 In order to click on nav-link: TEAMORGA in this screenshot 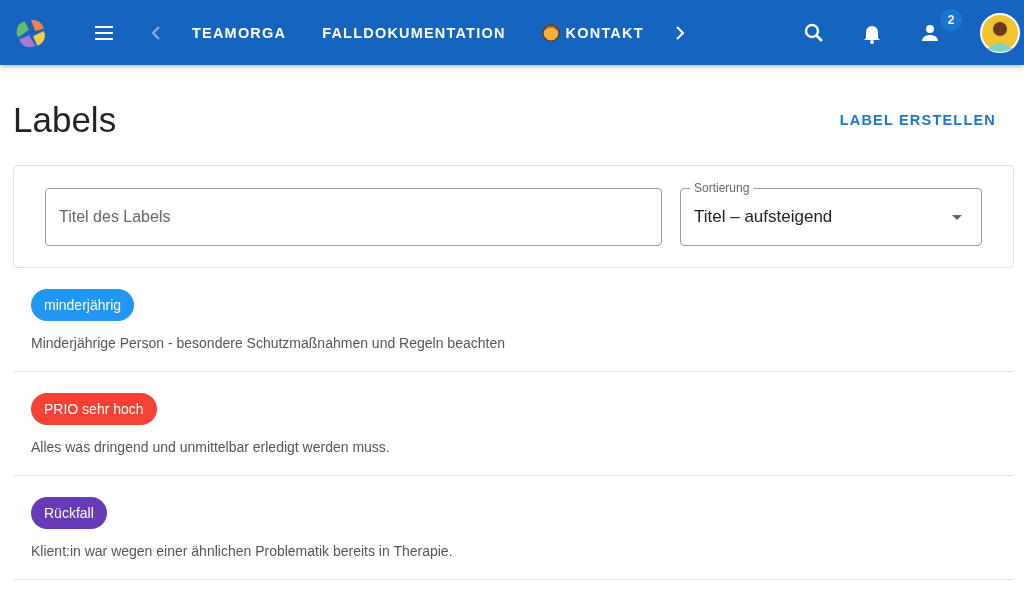, I will do `click(239, 32)`.